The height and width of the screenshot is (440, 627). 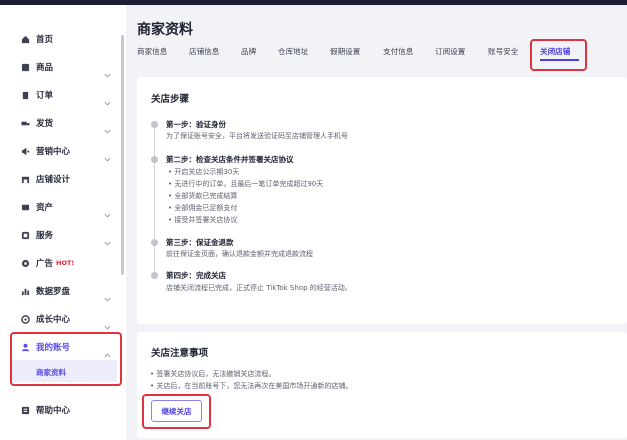 What do you see at coordinates (165, 30) in the screenshot?
I see `page-title: 商家资料` at bounding box center [165, 30].